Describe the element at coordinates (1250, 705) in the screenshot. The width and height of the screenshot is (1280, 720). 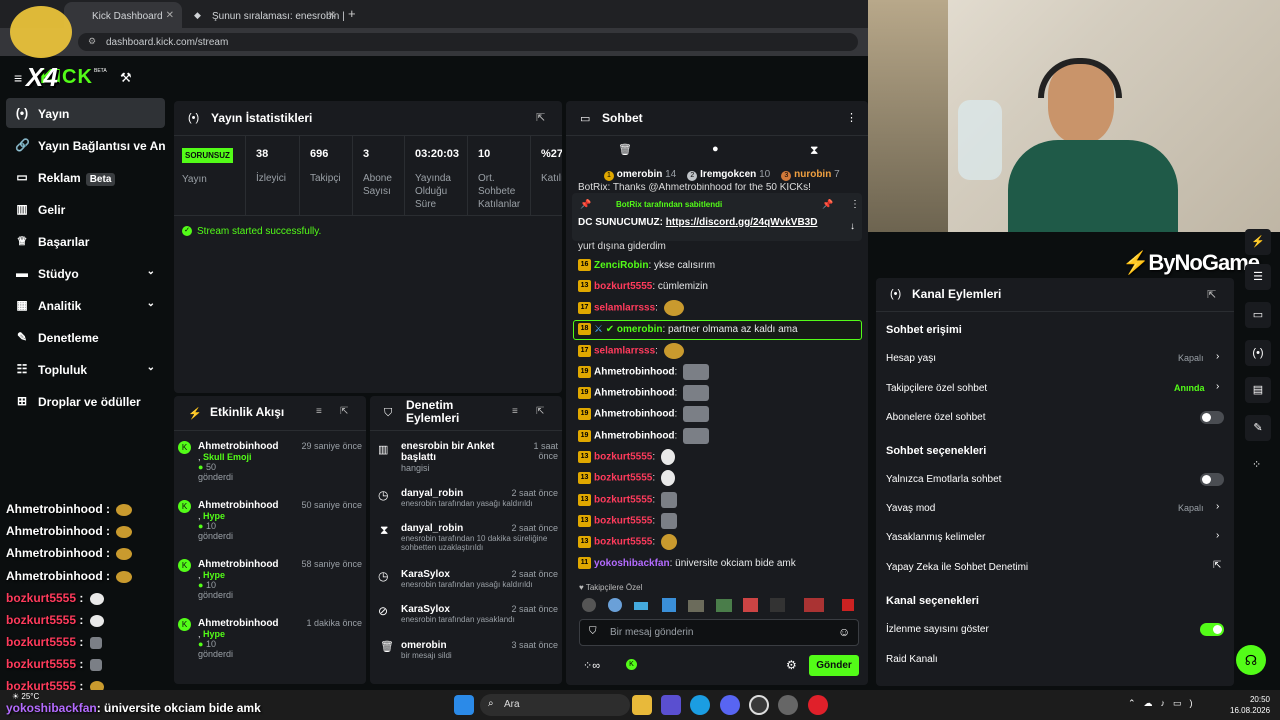
I see `clock: 20:50 16.08.2026` at that location.